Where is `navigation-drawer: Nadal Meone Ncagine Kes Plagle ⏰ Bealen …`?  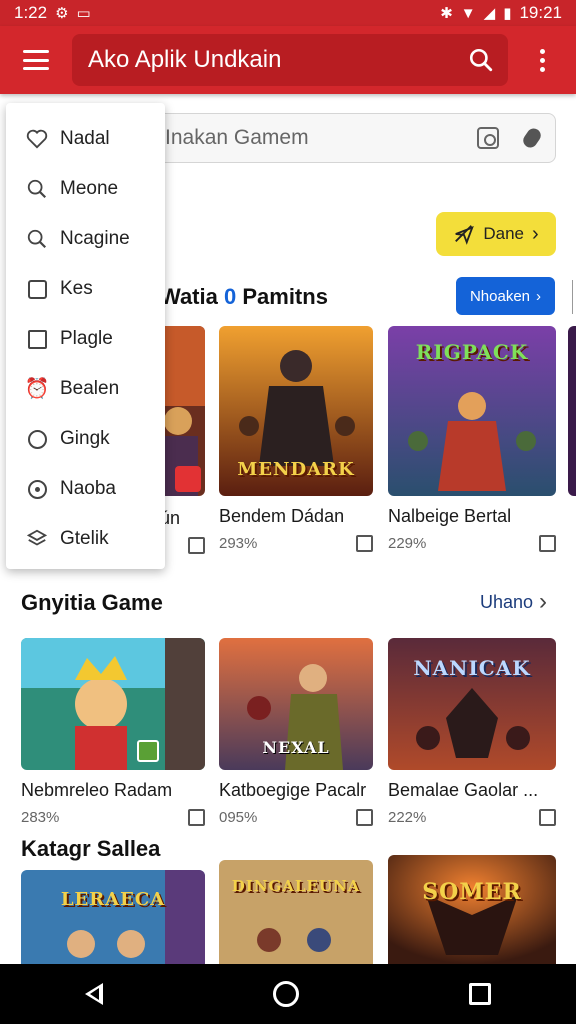 navigation-drawer: Nadal Meone Ncagine Kes Plagle ⏰ Bealen … is located at coordinates (85, 336).